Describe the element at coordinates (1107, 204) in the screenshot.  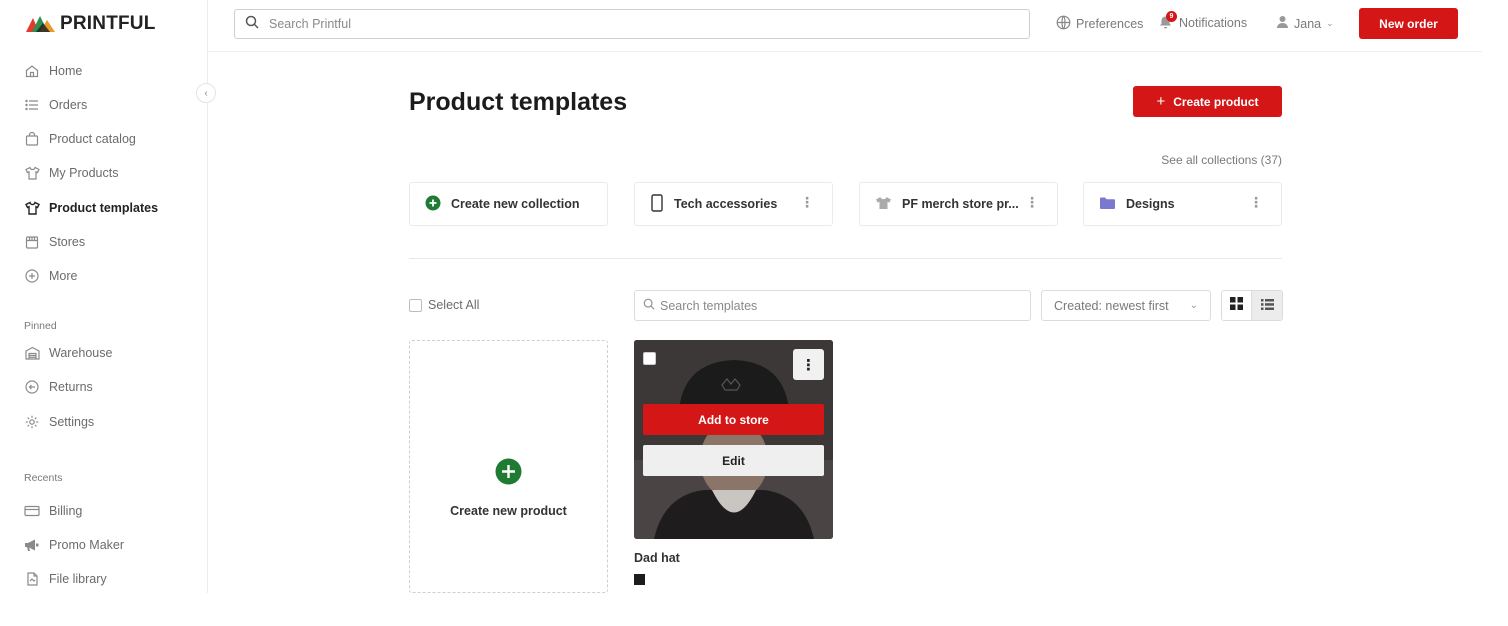
I see `folder-icon` at that location.